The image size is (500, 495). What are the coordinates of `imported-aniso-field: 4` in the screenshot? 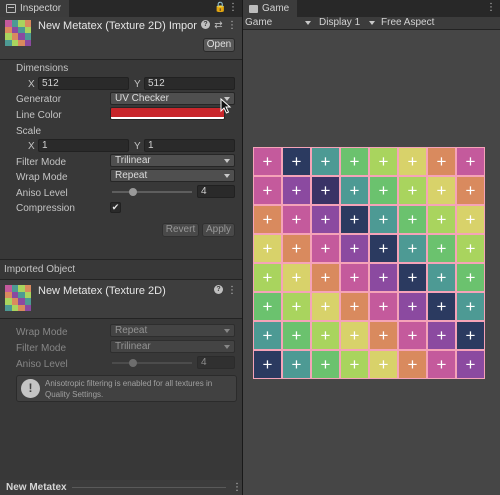 It's located at (216, 362).